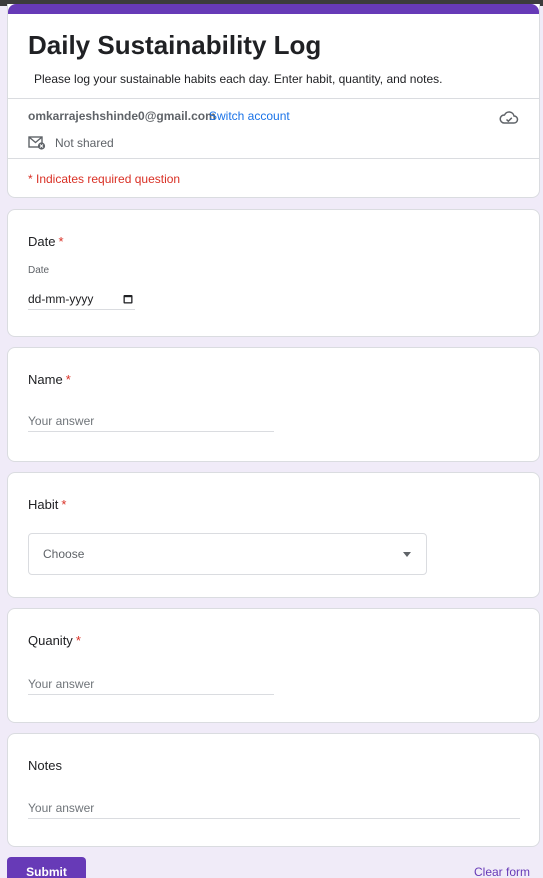 The height and width of the screenshot is (878, 543). Describe the element at coordinates (61, 684) in the screenshot. I see `quantity-placeholder: Your answer` at that location.